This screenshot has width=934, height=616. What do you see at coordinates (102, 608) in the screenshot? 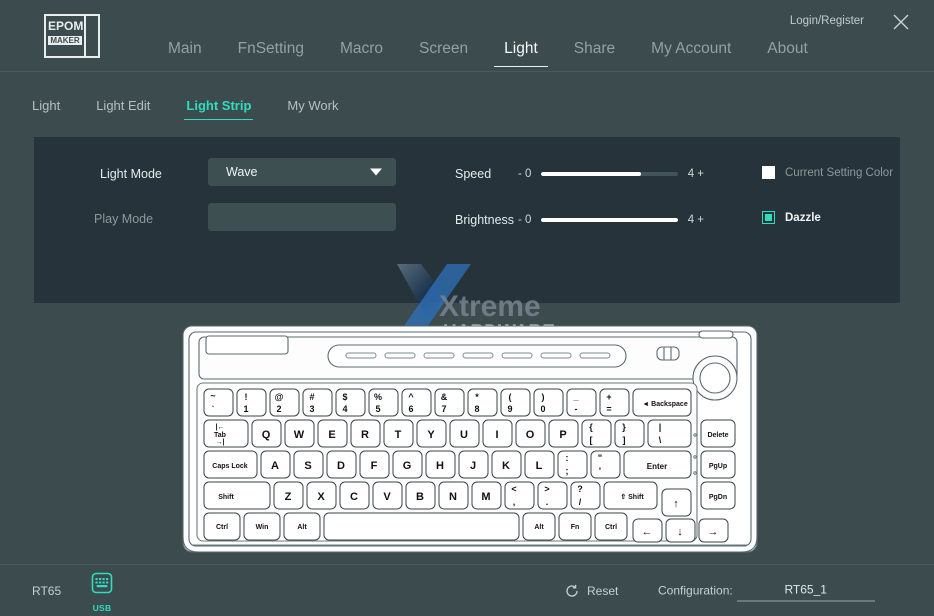
I see `usb-label: USB` at bounding box center [102, 608].